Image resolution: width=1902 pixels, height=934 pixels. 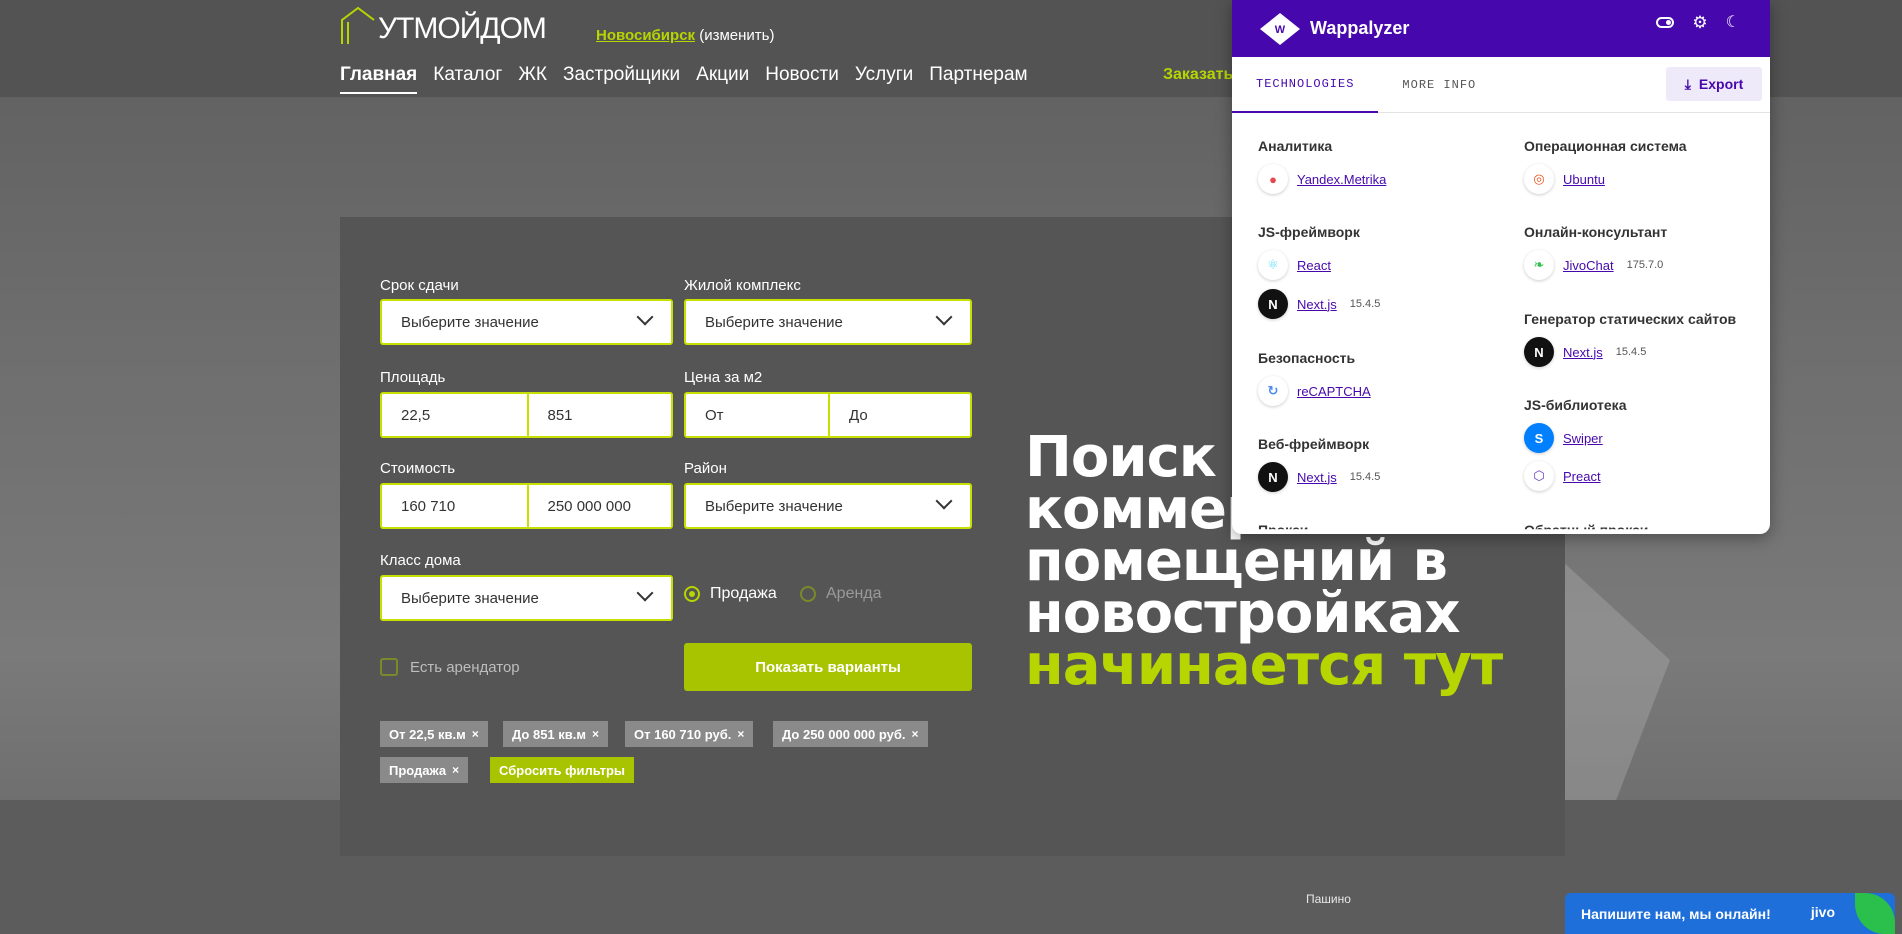 I want to click on district-select: Выберите значение, so click(x=828, y=506).